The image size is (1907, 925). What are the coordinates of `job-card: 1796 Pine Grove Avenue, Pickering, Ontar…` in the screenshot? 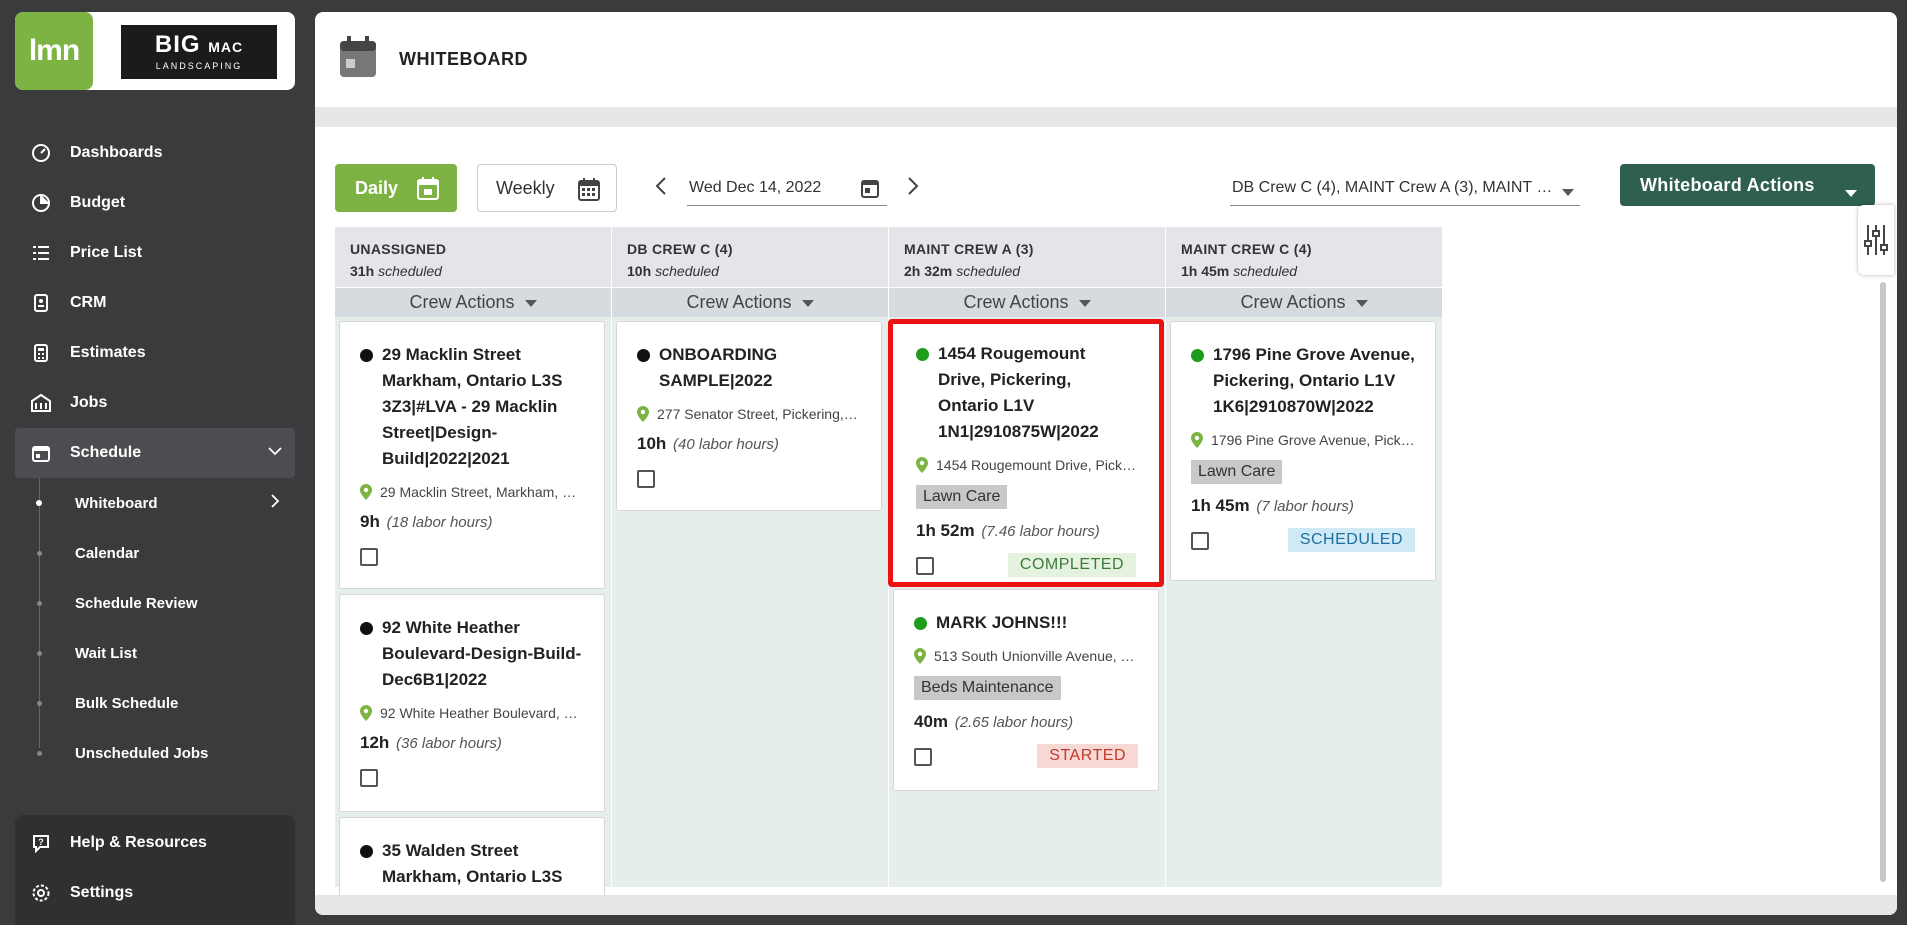 It's located at (1303, 451).